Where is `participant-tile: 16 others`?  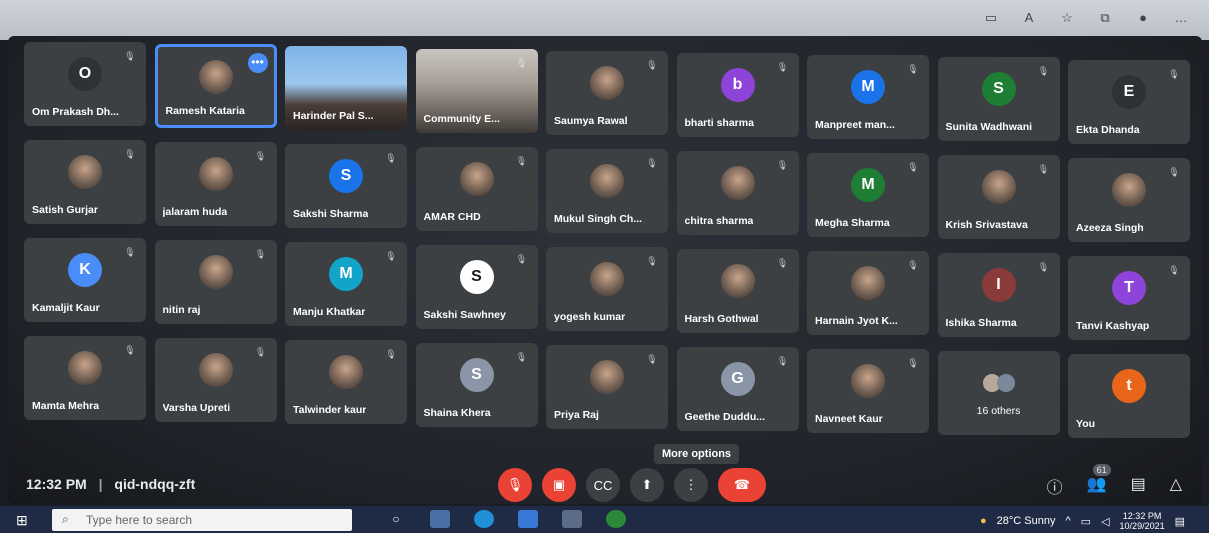
participant-tile: 16 others is located at coordinates (998, 393).